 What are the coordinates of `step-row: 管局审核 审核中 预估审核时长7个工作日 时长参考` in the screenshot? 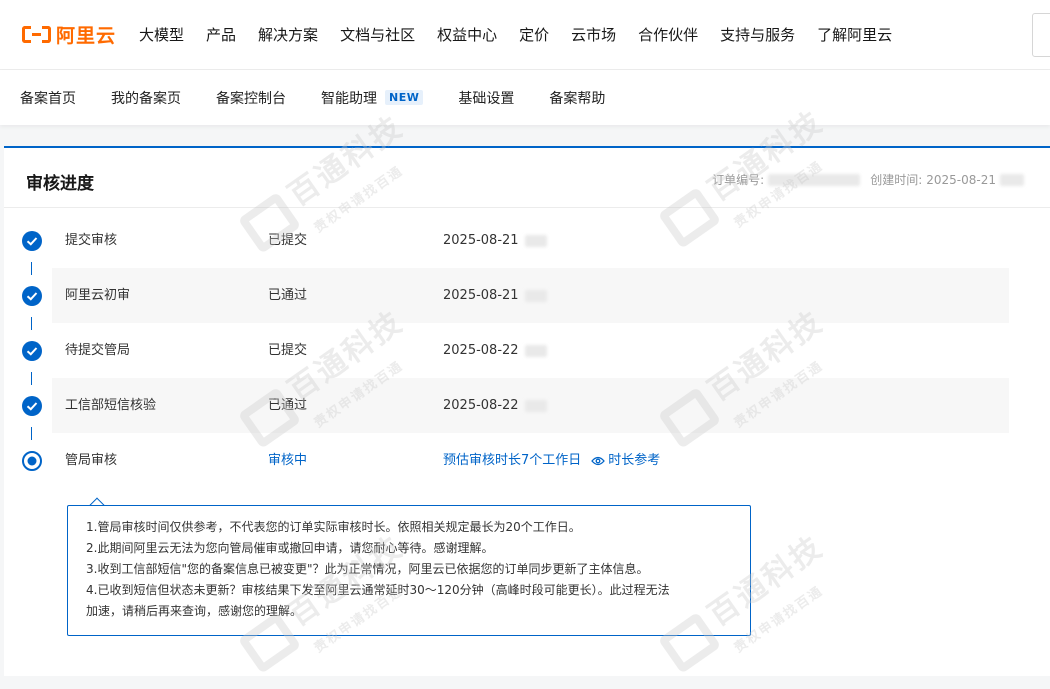 It's located at (530, 460).